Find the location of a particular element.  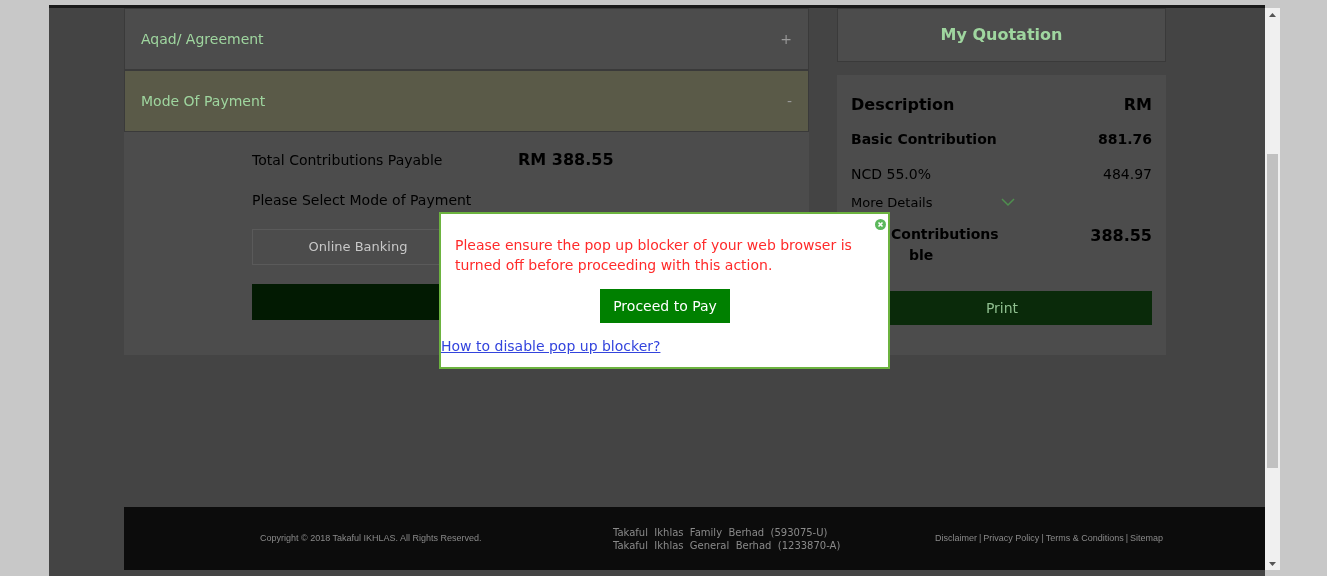

total-label: Contributions is located at coordinates (945, 234).